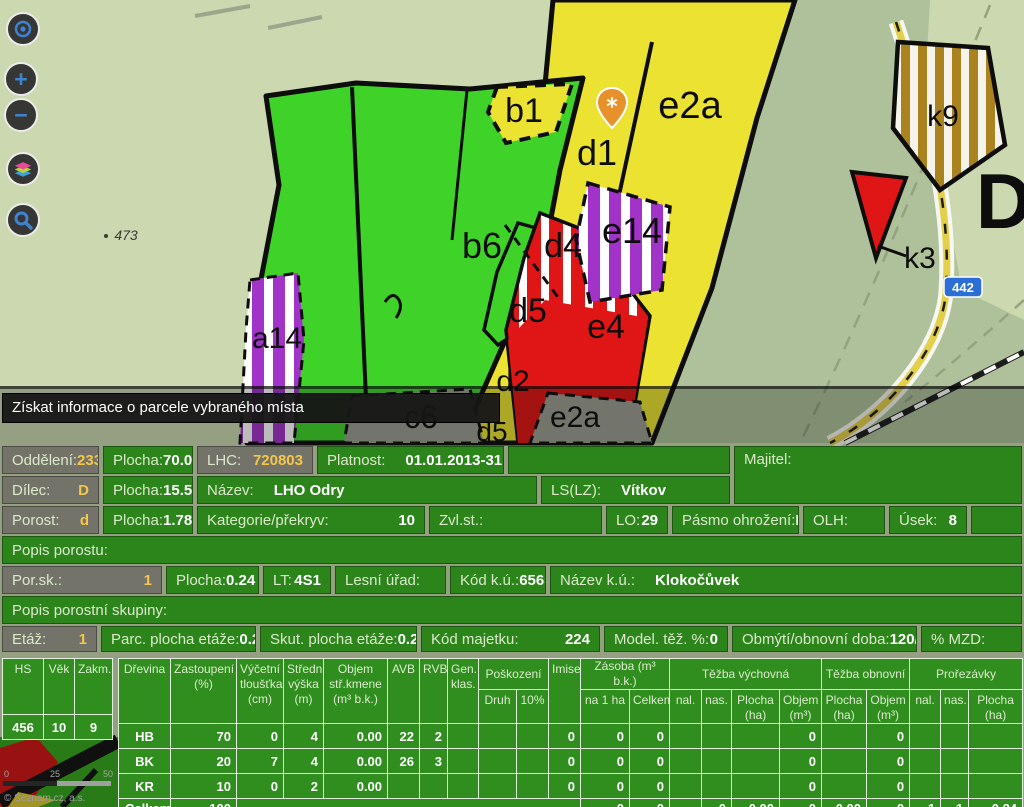 The width and height of the screenshot is (1024, 807). I want to click on search-button, so click(23, 220).